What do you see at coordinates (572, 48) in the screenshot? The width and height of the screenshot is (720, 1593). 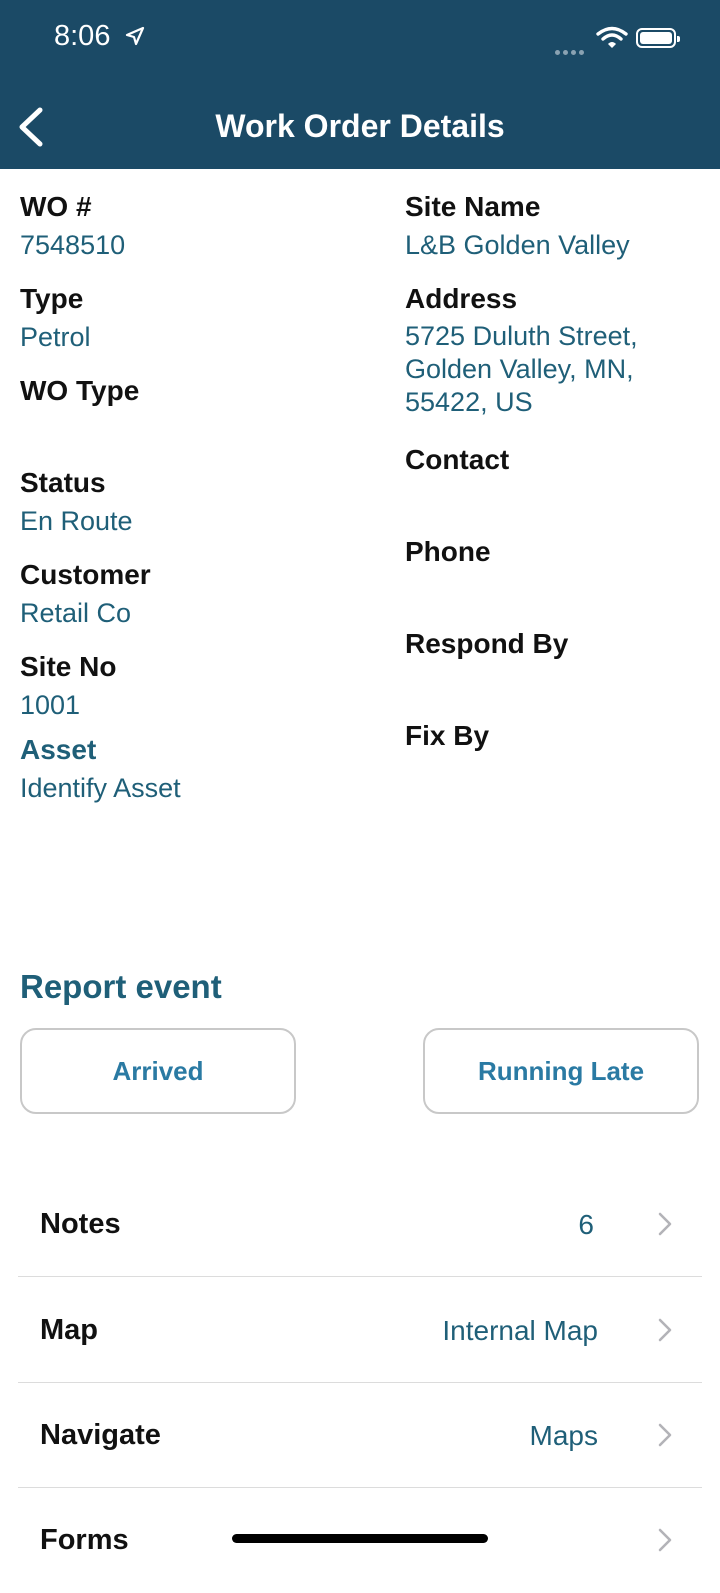 I see `cellular-signal-icon` at bounding box center [572, 48].